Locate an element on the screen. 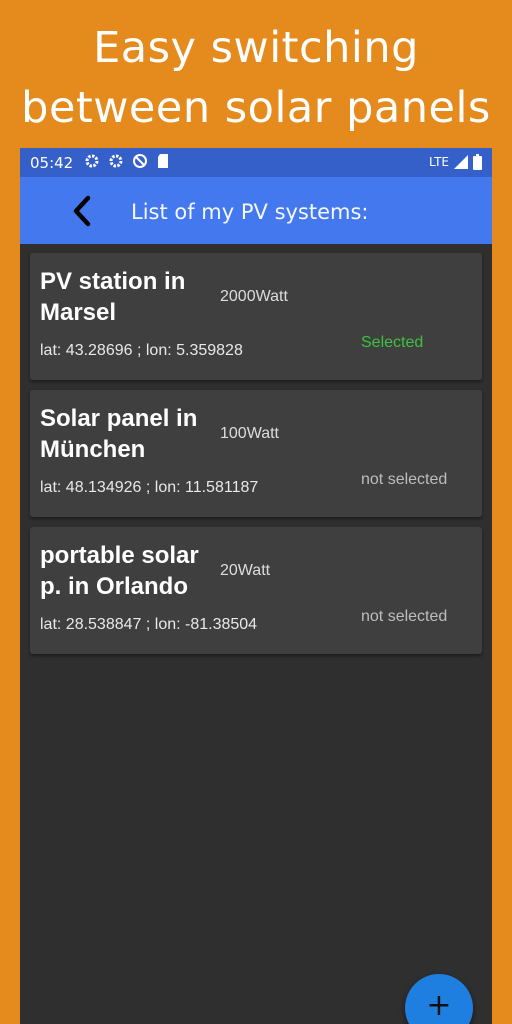 This screenshot has height=1024, width=512. pv-system-power: 100Watt is located at coordinates (249, 433).